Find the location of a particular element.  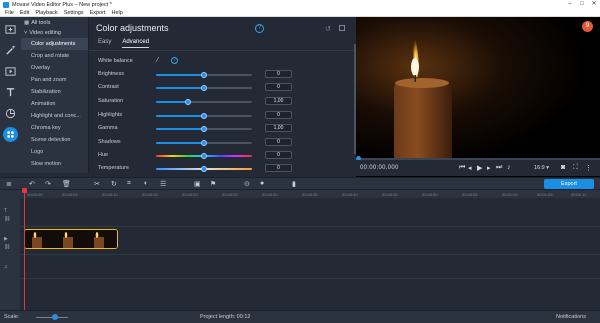

temperature-value-field: 0 is located at coordinates (278, 168).